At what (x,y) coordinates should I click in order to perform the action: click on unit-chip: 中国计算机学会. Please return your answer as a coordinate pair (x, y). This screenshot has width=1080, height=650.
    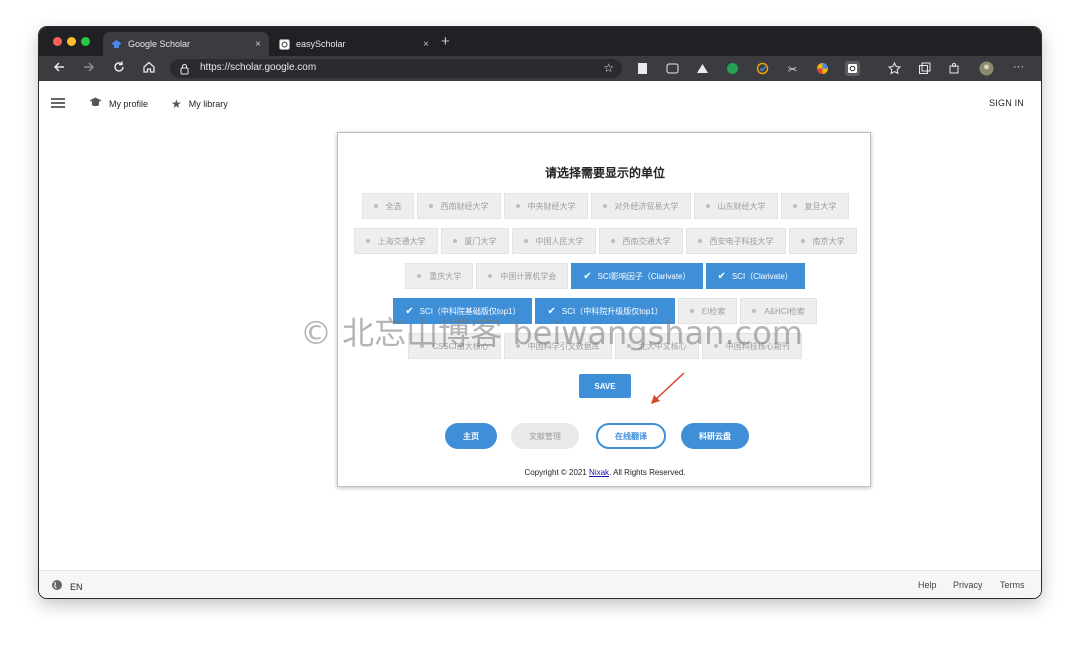
    Looking at the image, I should click on (522, 276).